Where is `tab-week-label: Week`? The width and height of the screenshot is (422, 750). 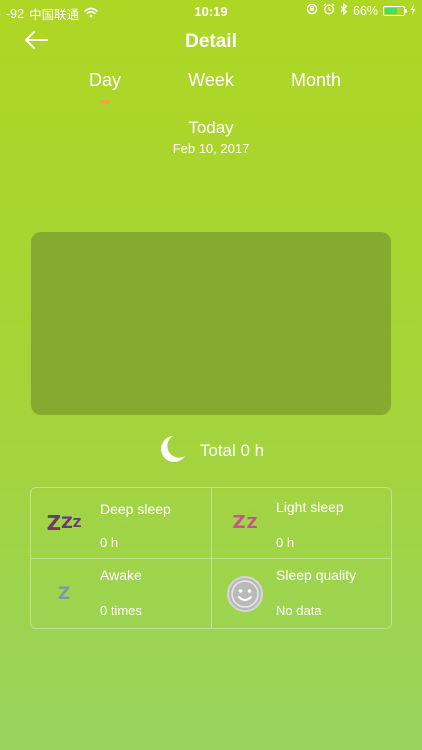
tab-week-label: Week is located at coordinates (211, 80).